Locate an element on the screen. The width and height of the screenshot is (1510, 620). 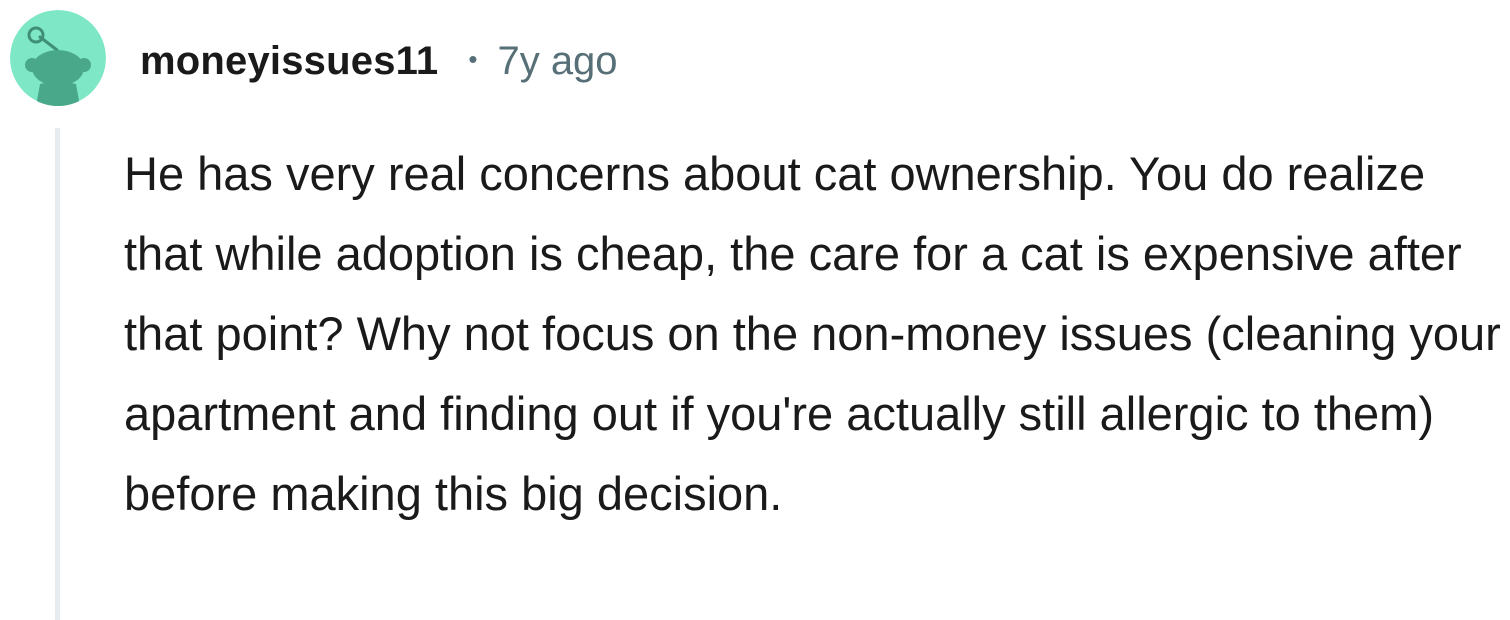
username-link: moneyissues11 is located at coordinates (289, 61).